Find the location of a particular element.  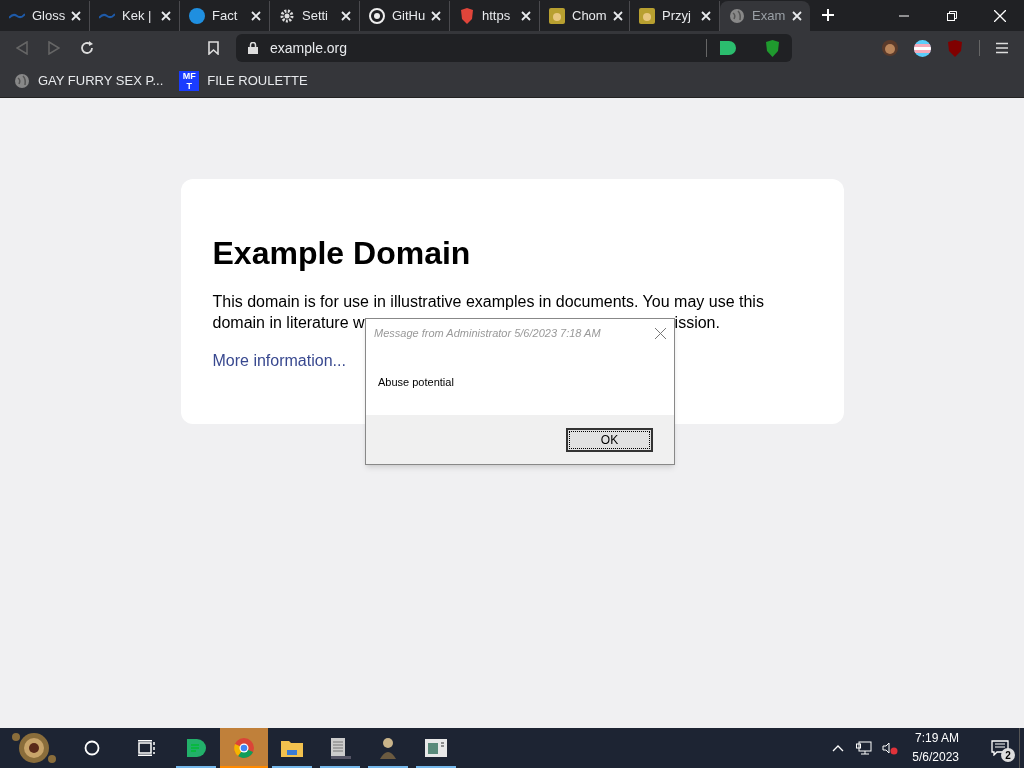

avatar-icon is located at coordinates (890, 48).